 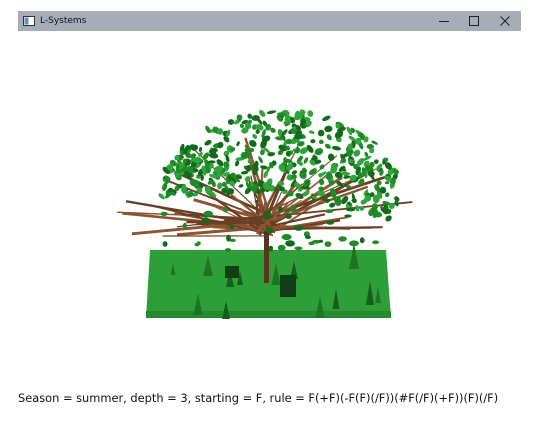 What do you see at coordinates (29, 21) in the screenshot?
I see `app-window-icon` at bounding box center [29, 21].